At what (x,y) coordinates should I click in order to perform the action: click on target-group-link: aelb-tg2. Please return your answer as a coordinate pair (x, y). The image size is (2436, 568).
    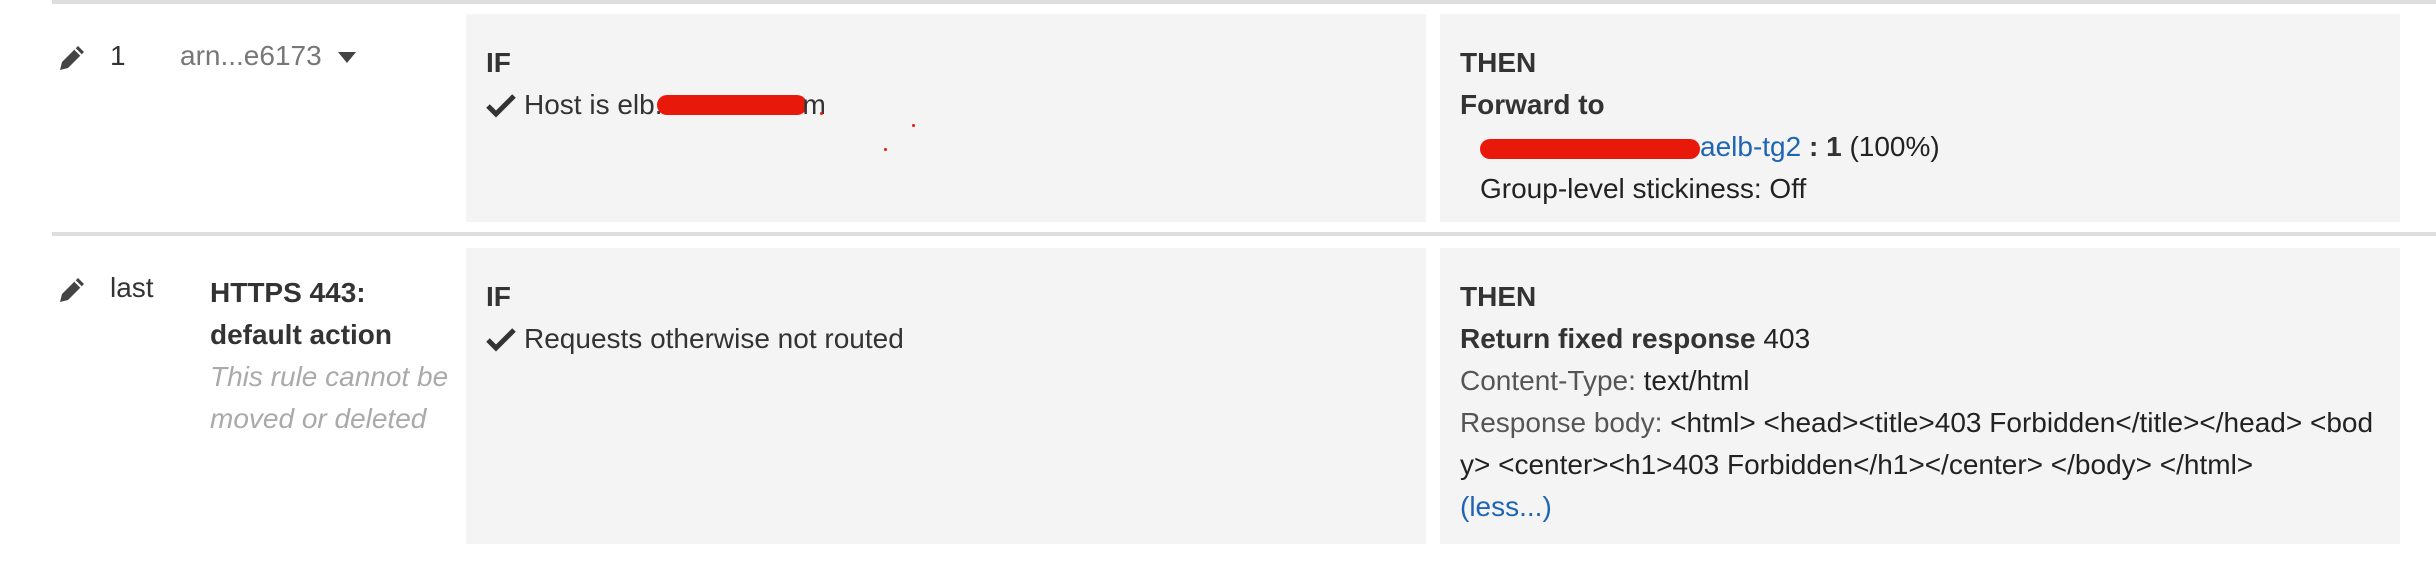
    Looking at the image, I should click on (1750, 146).